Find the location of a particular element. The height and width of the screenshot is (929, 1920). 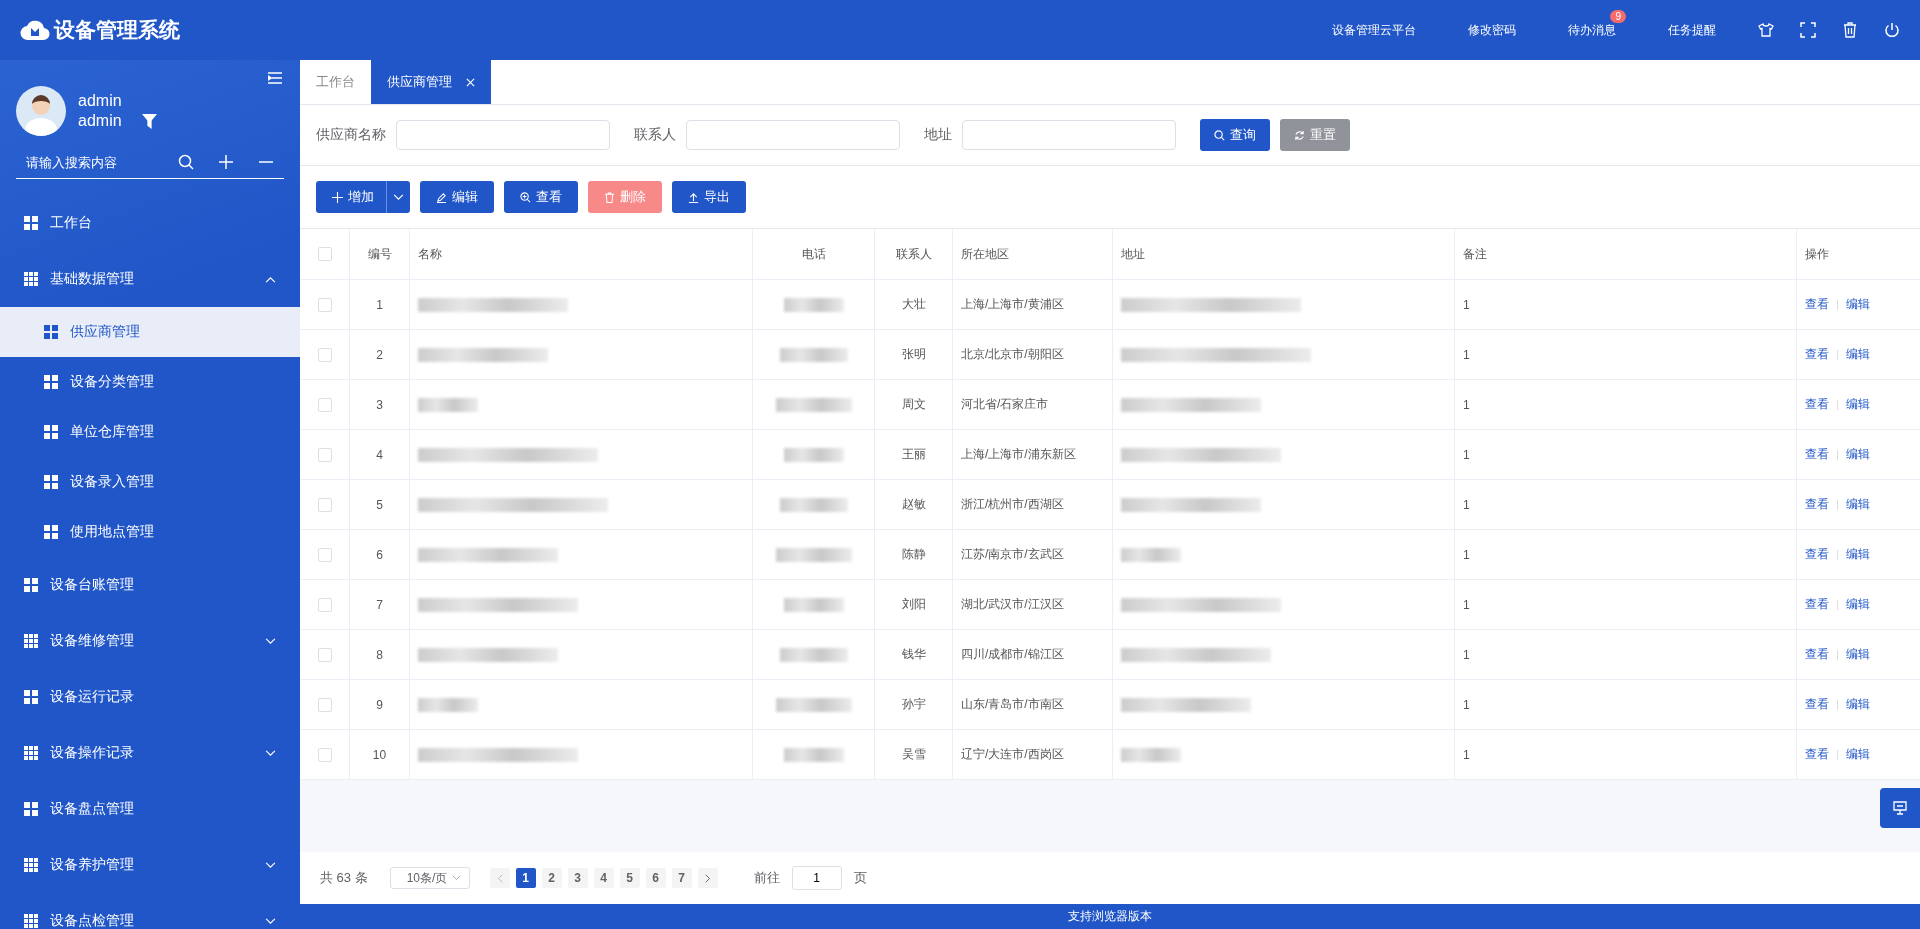

menu-item: 设备维修管理 is located at coordinates (150, 641).